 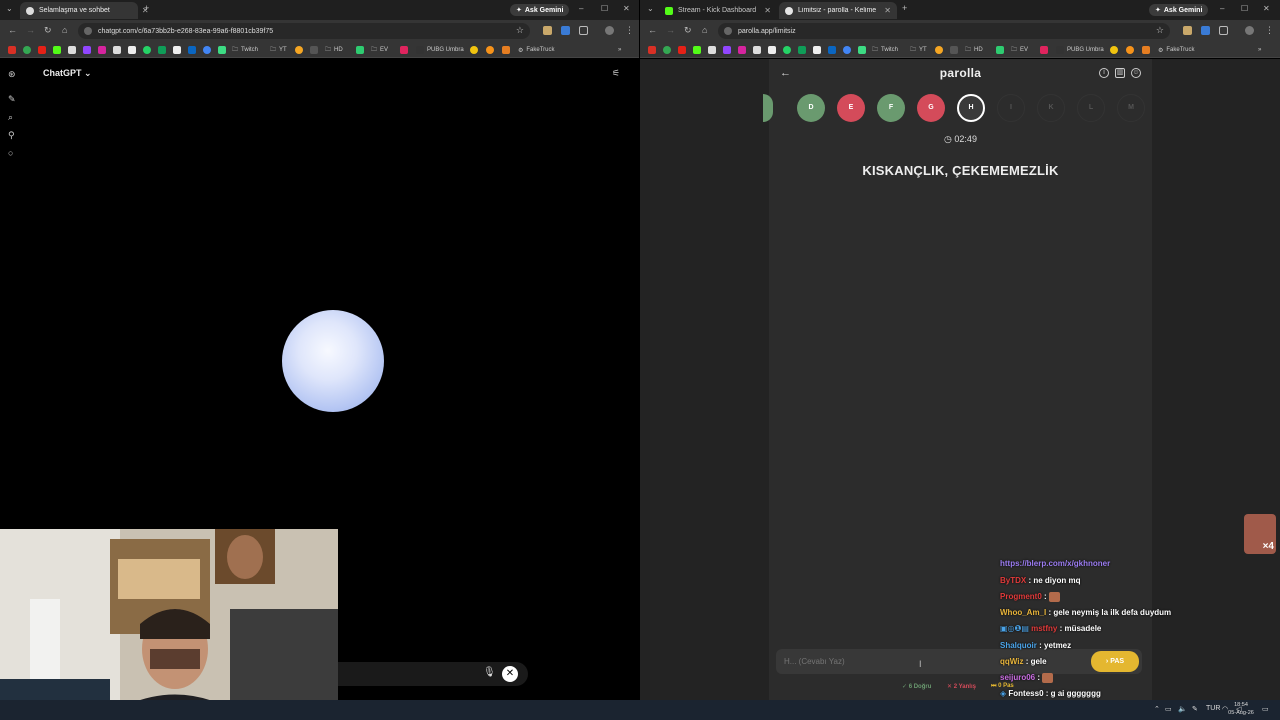 What do you see at coordinates (650, 8) in the screenshot?
I see `tab-search-icon: ⌄` at bounding box center [650, 8].